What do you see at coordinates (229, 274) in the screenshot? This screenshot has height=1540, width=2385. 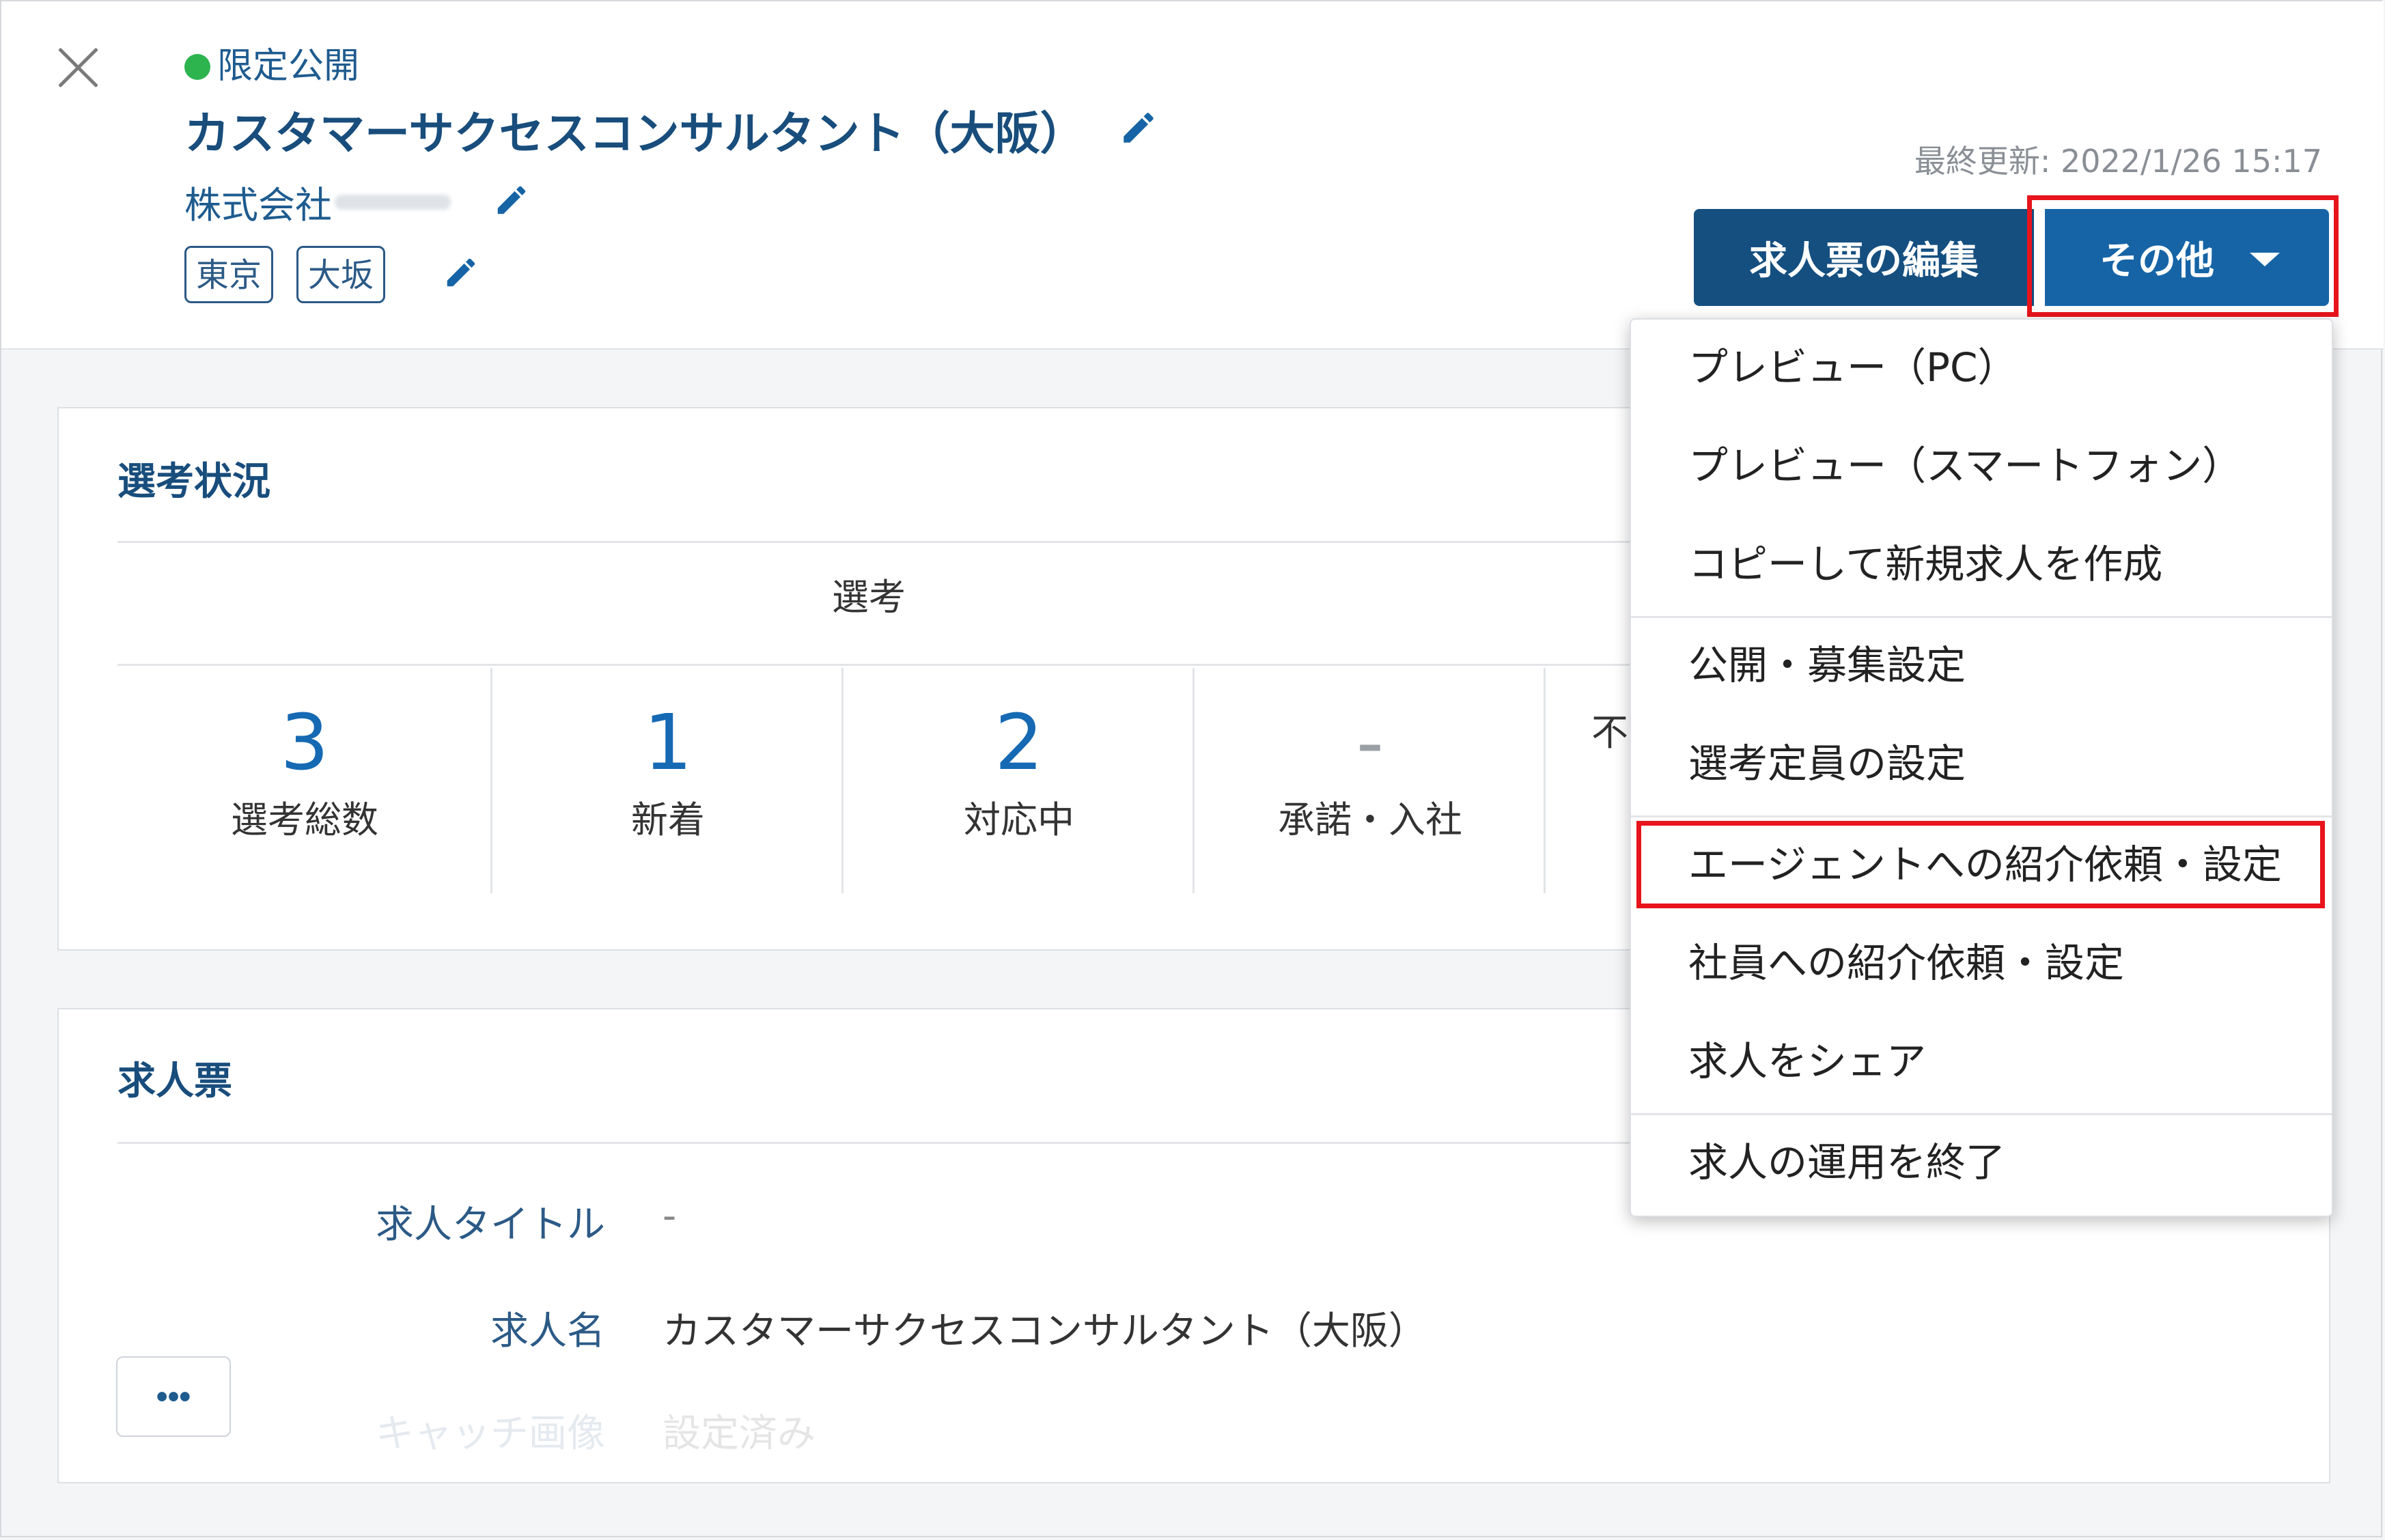 I see `location-tag: 東京` at bounding box center [229, 274].